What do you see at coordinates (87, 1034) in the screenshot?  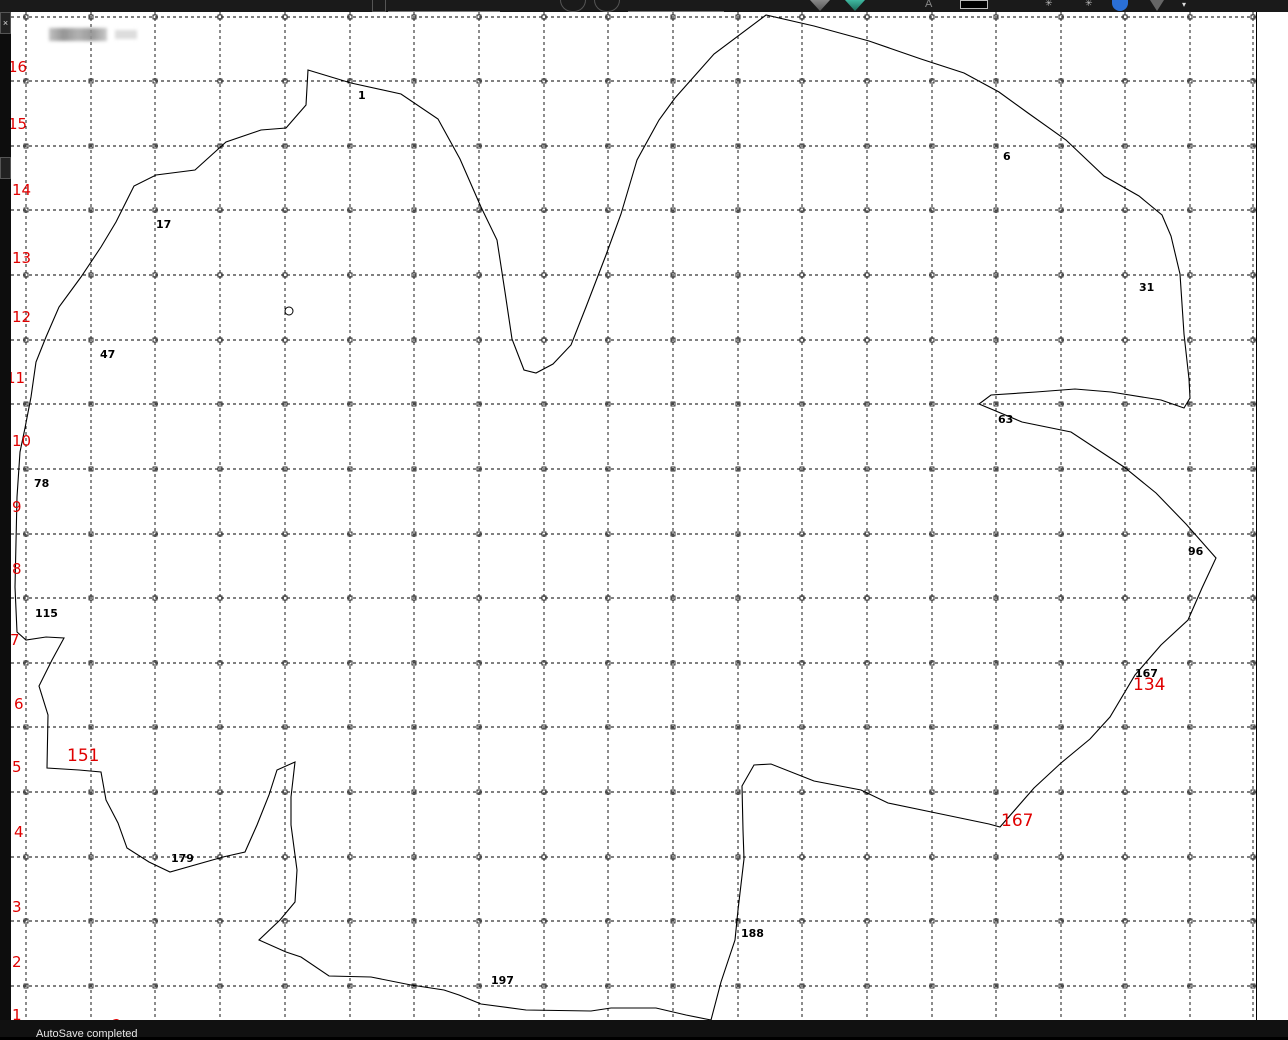 I see `status-text: AutoSave completed` at bounding box center [87, 1034].